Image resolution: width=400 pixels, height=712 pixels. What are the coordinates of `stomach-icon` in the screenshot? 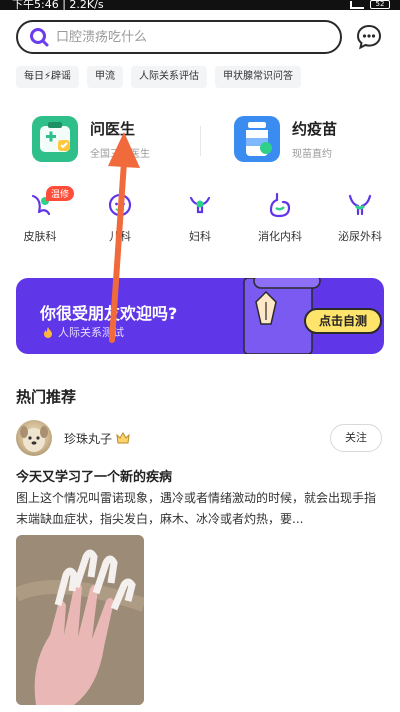 It's located at (280, 205).